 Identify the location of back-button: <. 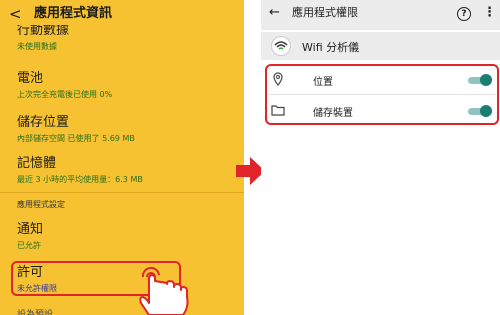
(15, 14).